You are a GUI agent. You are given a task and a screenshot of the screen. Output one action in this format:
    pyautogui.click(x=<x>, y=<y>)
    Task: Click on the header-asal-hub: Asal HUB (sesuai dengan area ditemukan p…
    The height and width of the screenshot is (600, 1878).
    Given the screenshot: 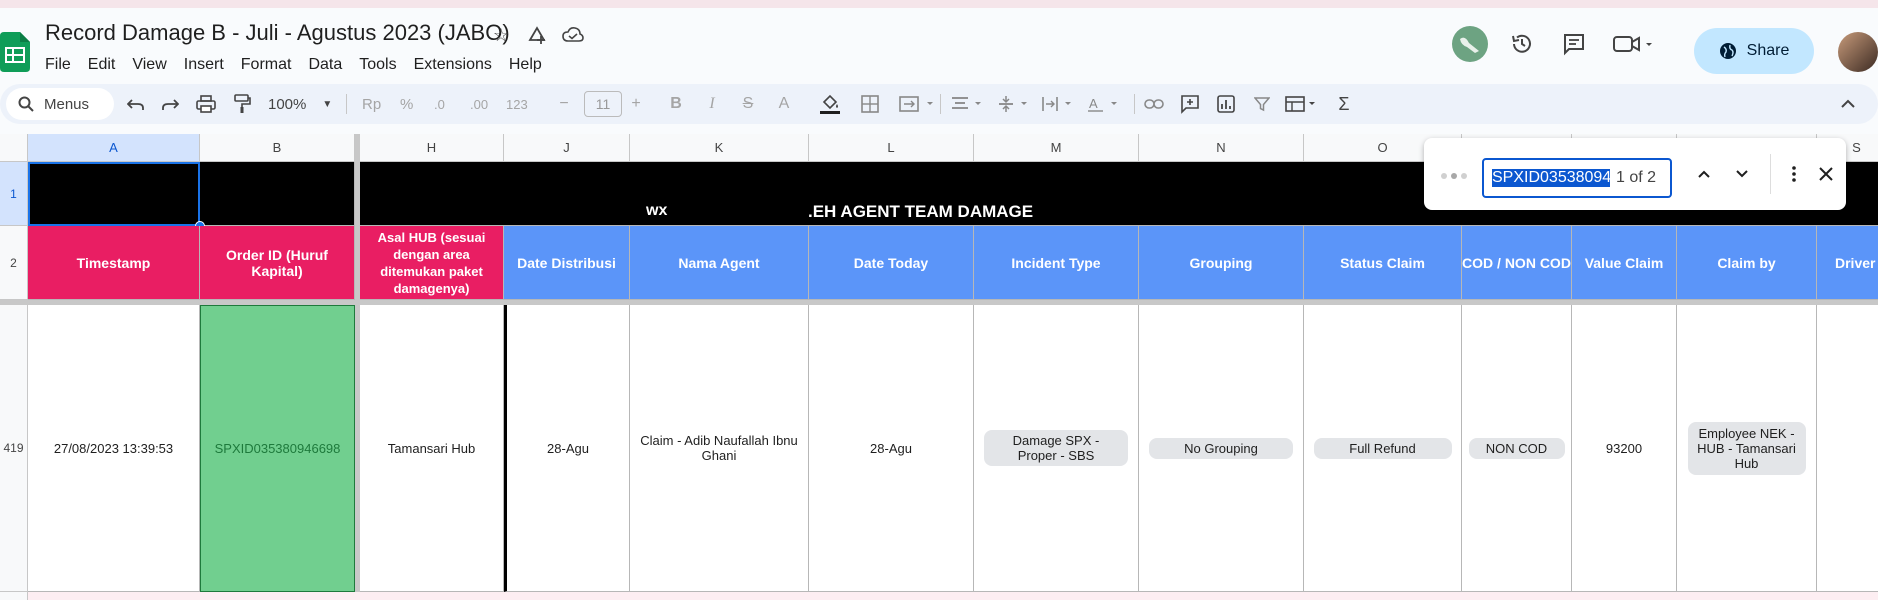 What is the action you would take?
    pyautogui.click(x=432, y=263)
    